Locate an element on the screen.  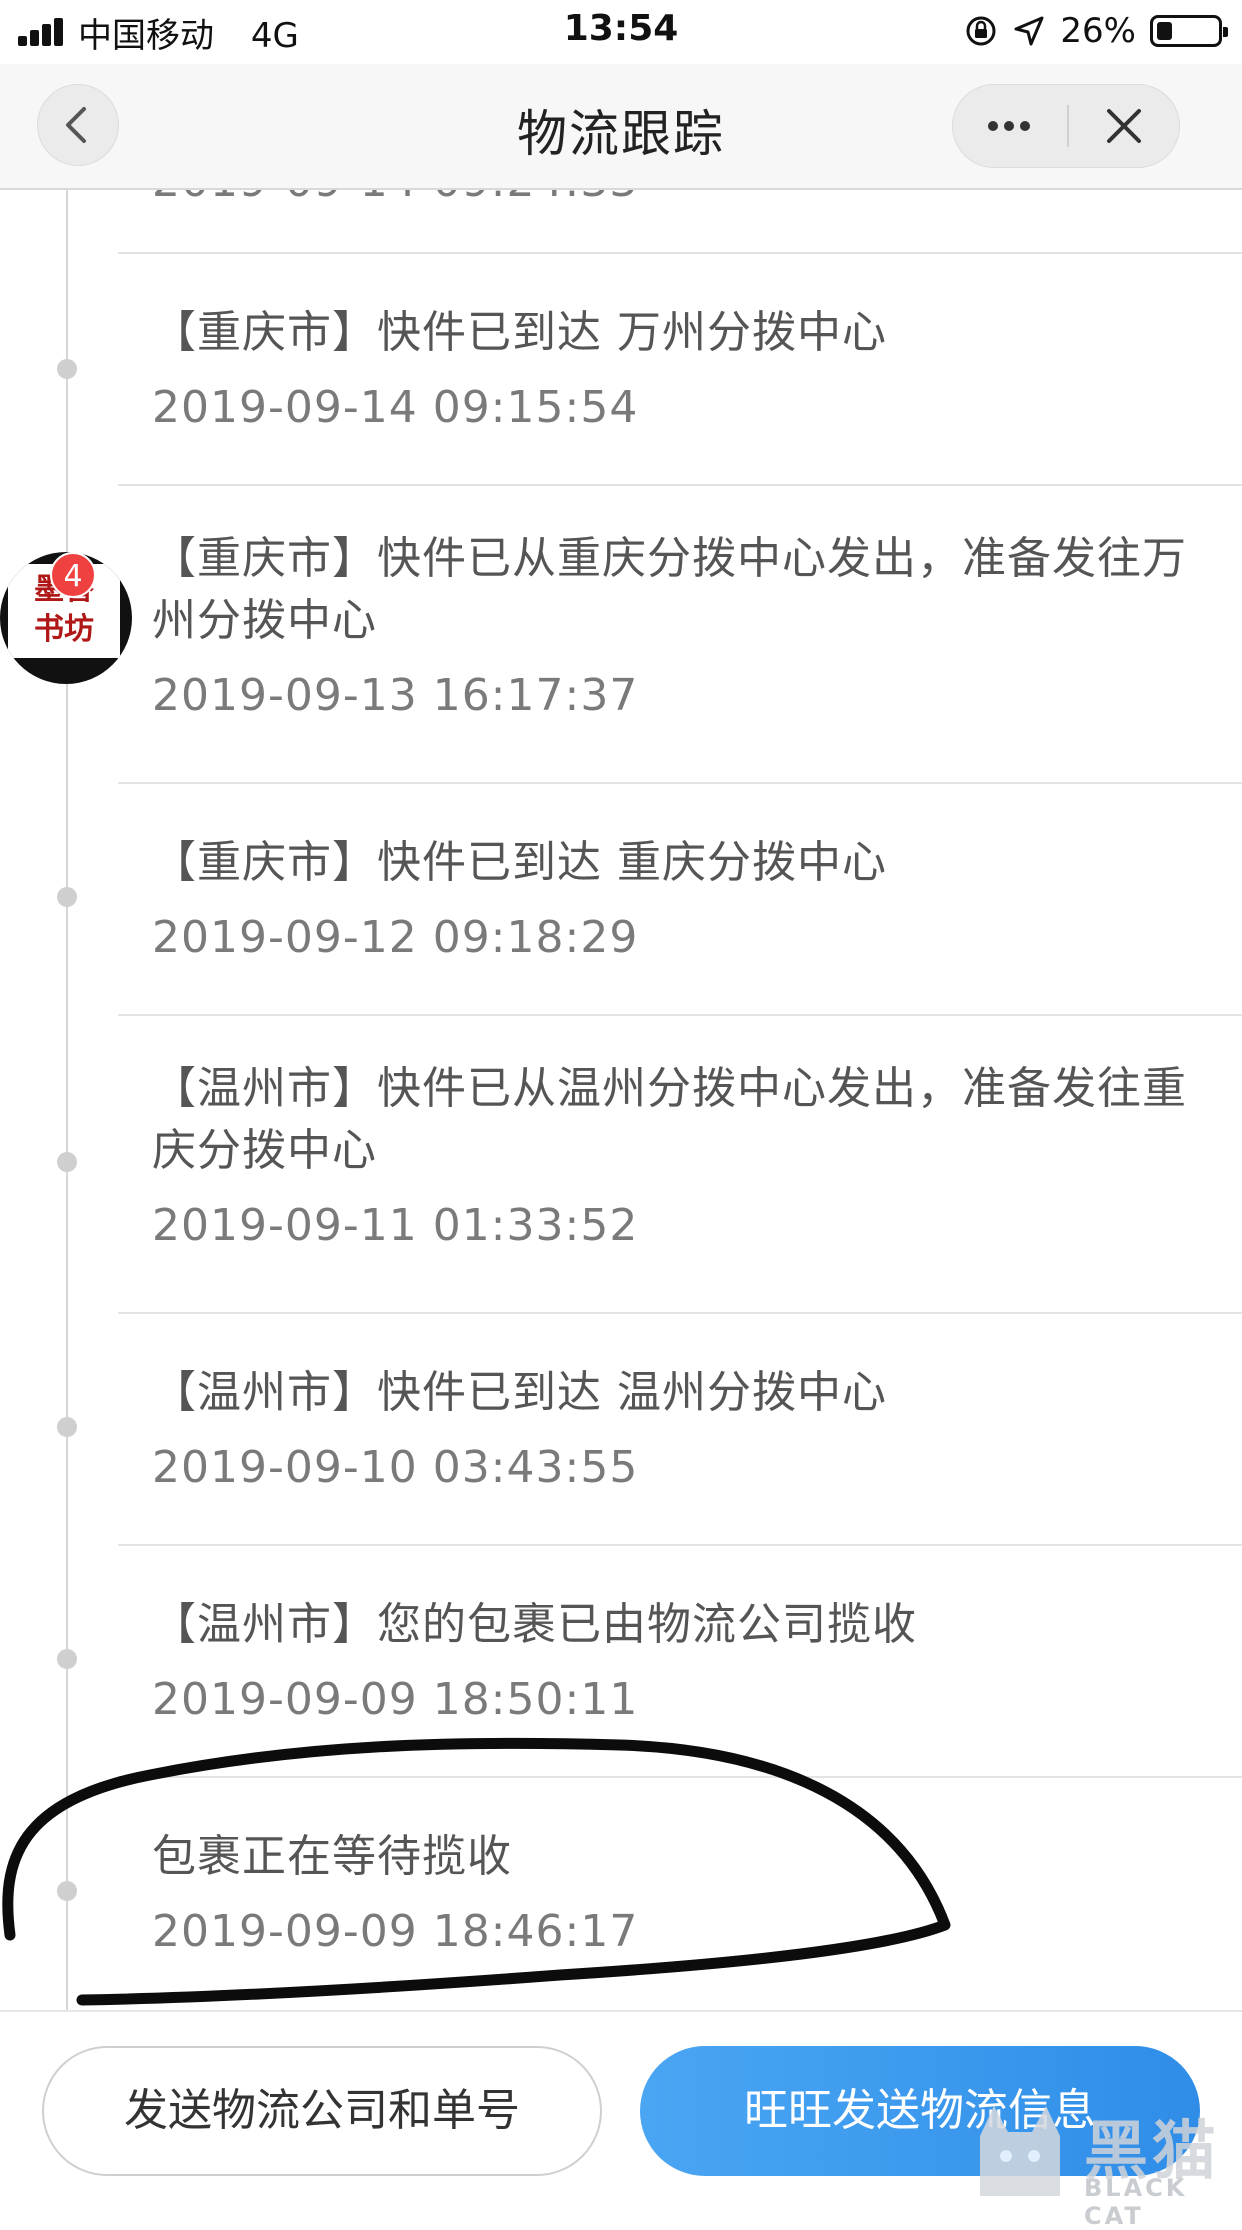
battery-icon is located at coordinates (1189, 31).